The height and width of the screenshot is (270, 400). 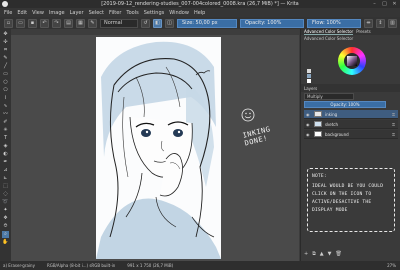 I want to click on path-select-icon: ⎊, so click(x=5, y=226).